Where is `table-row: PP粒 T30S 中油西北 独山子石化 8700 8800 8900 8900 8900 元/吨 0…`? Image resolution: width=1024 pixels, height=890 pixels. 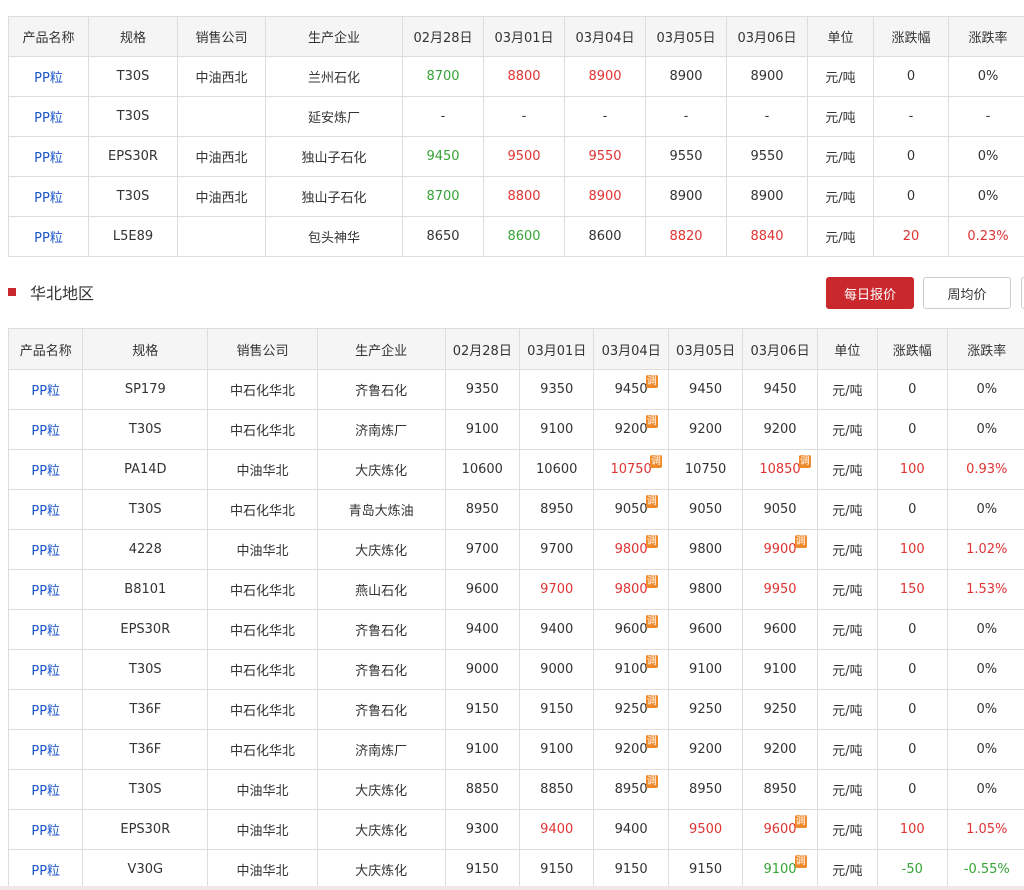 table-row: PP粒 T30S 中油西北 独山子石化 8700 8800 8900 8900 8900 元/吨 0… is located at coordinates (516, 196).